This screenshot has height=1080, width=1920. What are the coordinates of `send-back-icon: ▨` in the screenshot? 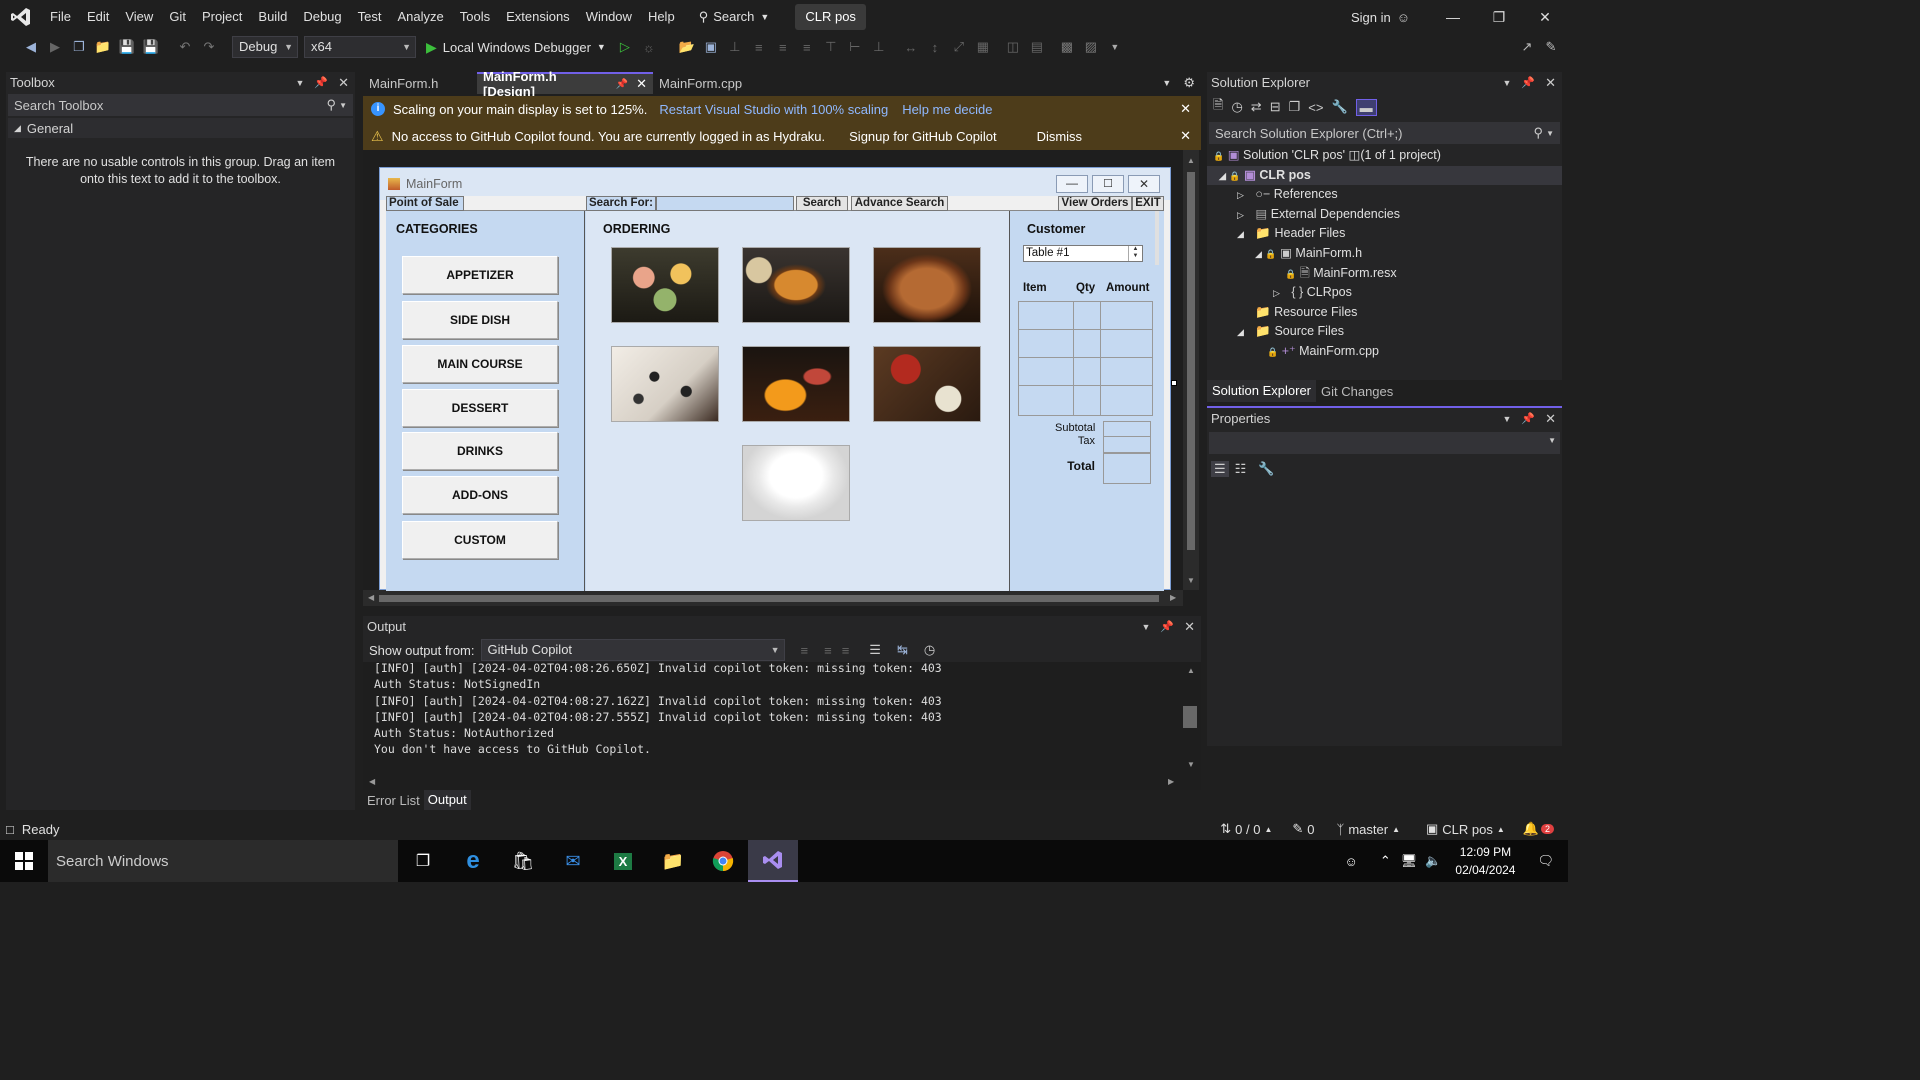 It's located at (1091, 47).